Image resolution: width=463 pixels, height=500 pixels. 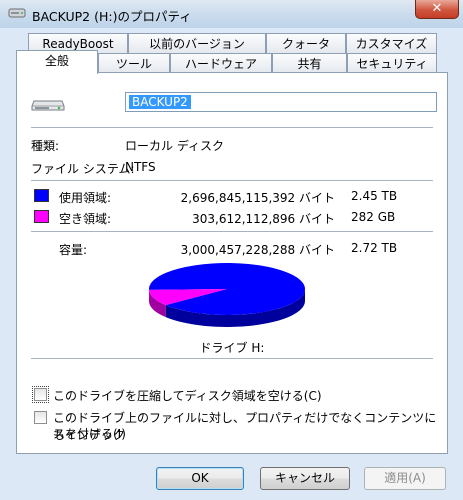 What do you see at coordinates (140, 167) in the screenshot?
I see `filesystem-value: NTFS` at bounding box center [140, 167].